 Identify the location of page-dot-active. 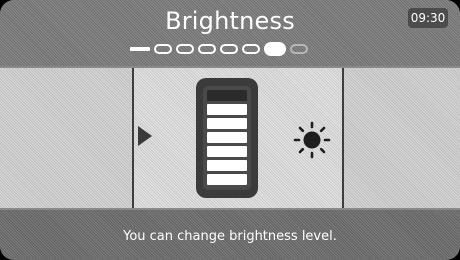
(275, 49).